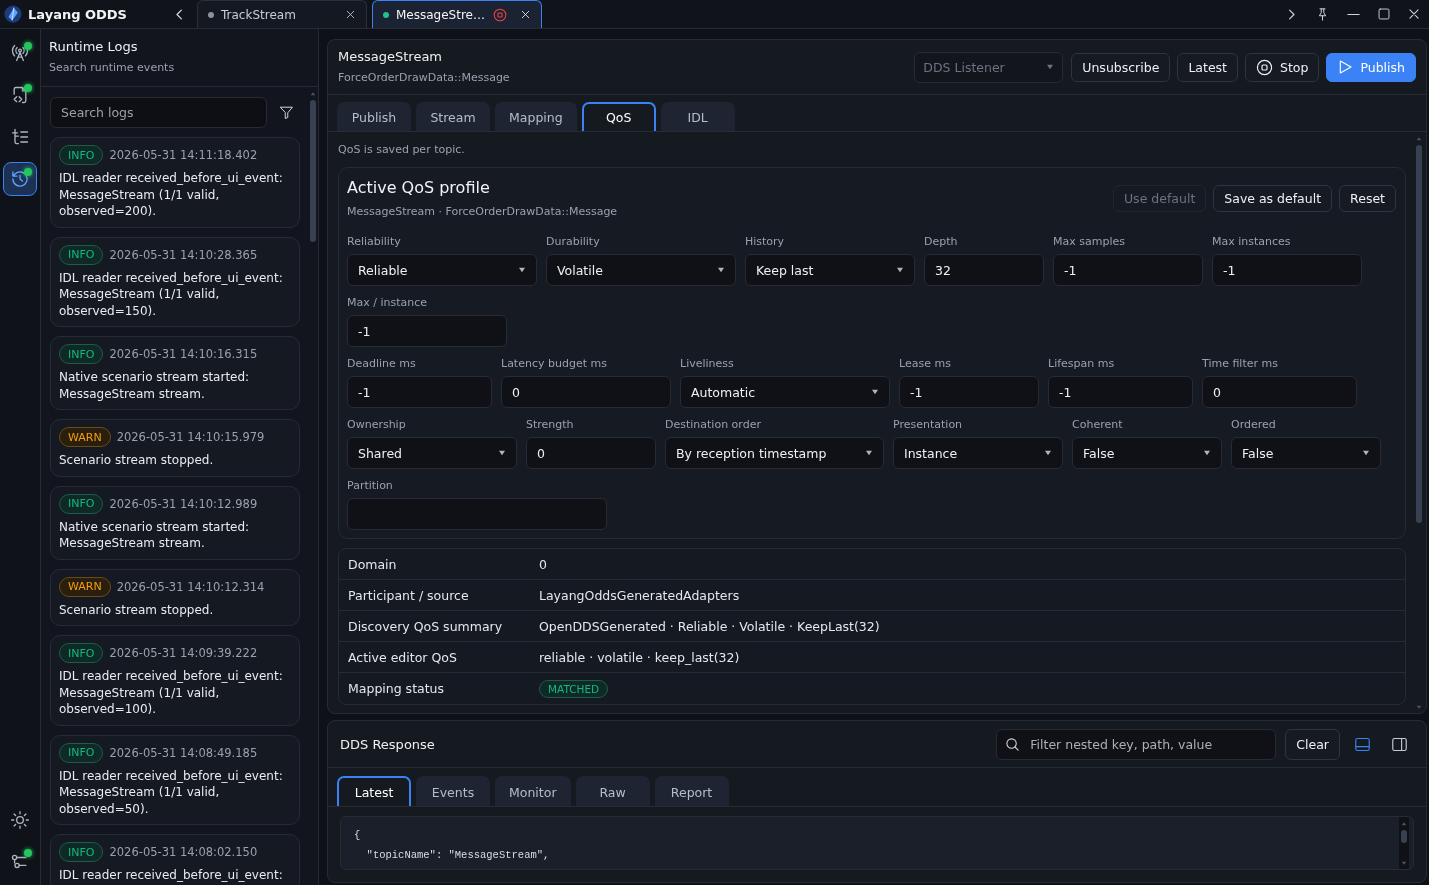 The width and height of the screenshot is (1429, 885). Describe the element at coordinates (20, 53) in the screenshot. I see `antenna-icon` at that location.